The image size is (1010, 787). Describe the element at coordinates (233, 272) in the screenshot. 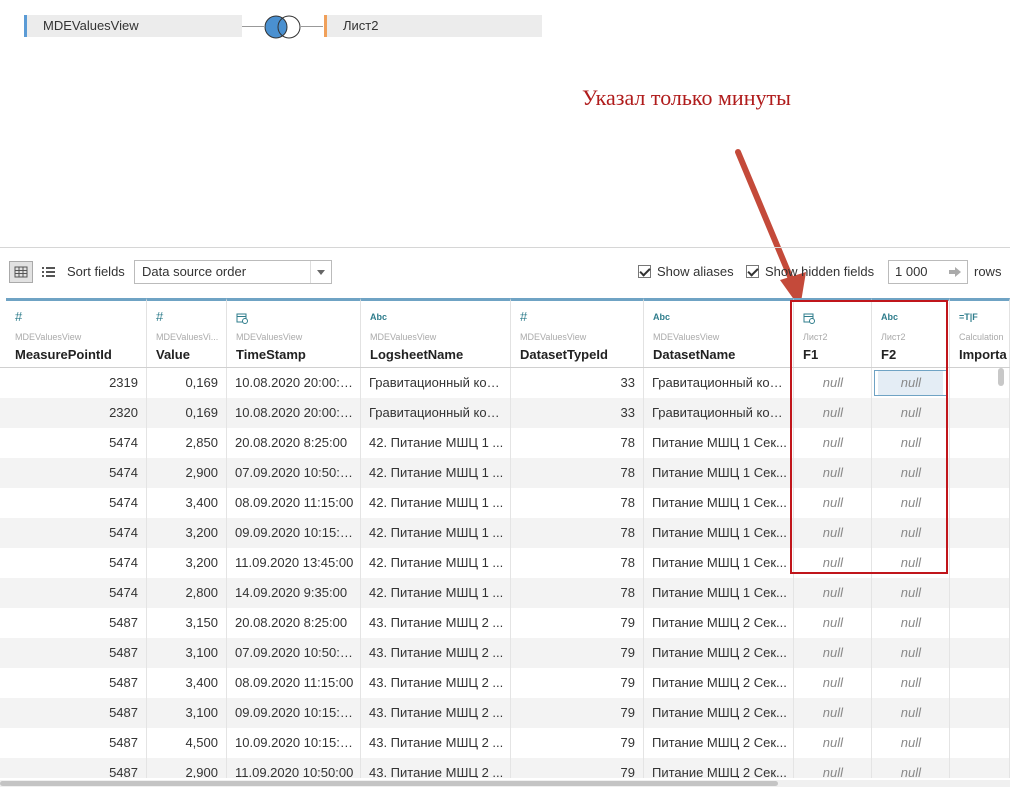

I see `sort-fields-select: Data source order` at that location.